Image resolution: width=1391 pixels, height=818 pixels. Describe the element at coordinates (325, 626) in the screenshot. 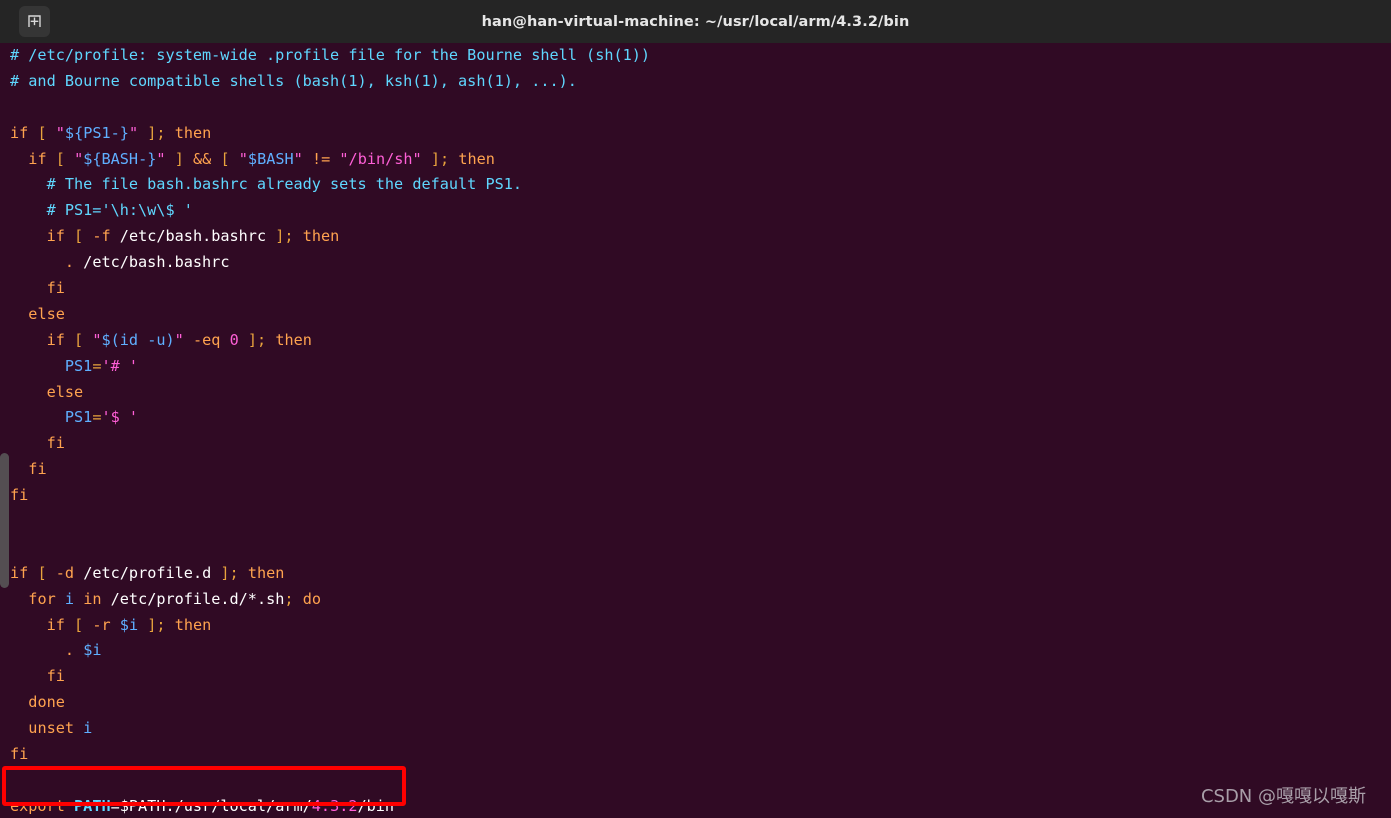

I see `code-line: if [ -r $i ]; then` at that location.